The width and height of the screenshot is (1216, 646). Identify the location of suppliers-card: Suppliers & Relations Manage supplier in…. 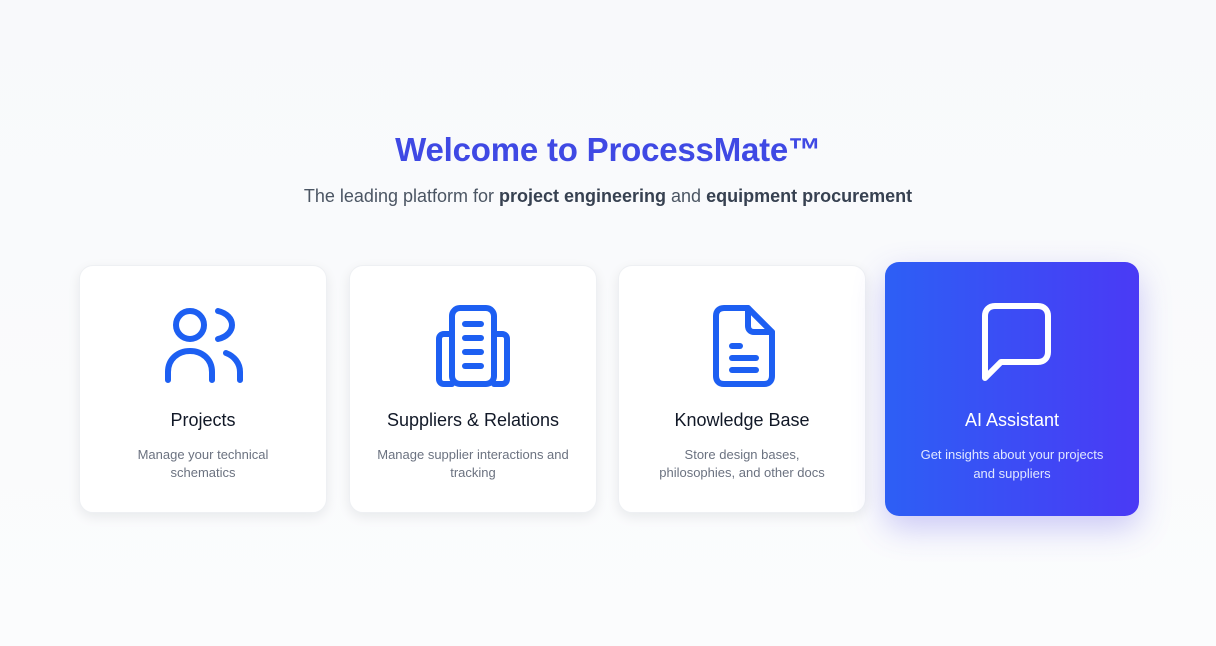
(473, 389).